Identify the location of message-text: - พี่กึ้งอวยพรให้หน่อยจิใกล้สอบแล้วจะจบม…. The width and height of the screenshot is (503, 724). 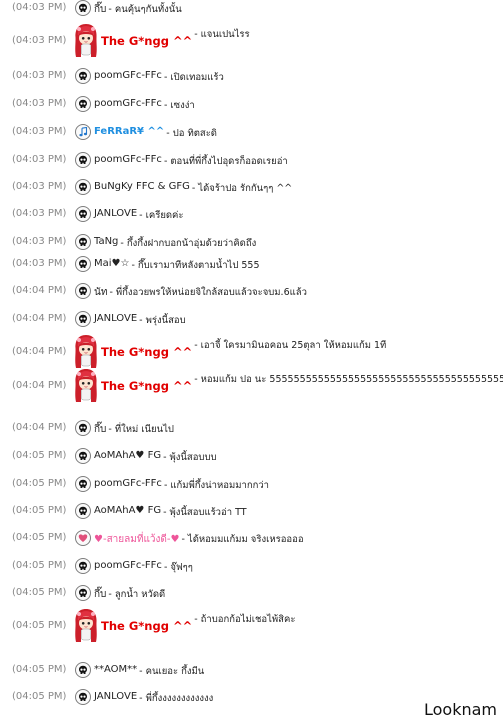
(208, 292).